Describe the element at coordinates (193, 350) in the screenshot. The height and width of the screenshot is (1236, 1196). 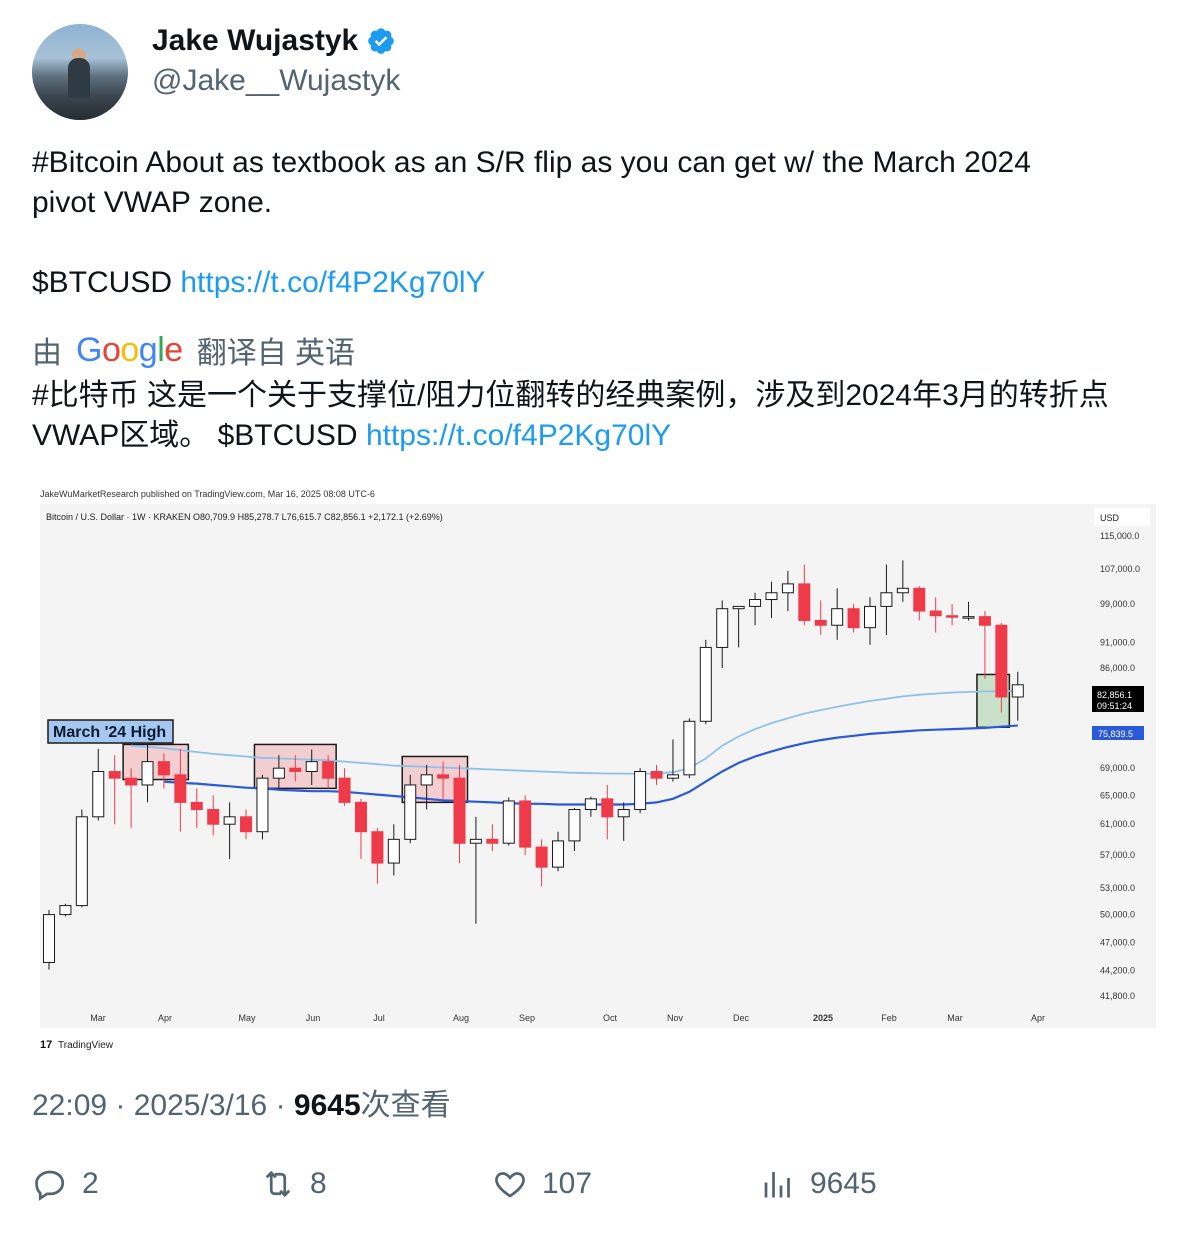
I see `translated-by: 由 Google 翻译自 英语` at that location.